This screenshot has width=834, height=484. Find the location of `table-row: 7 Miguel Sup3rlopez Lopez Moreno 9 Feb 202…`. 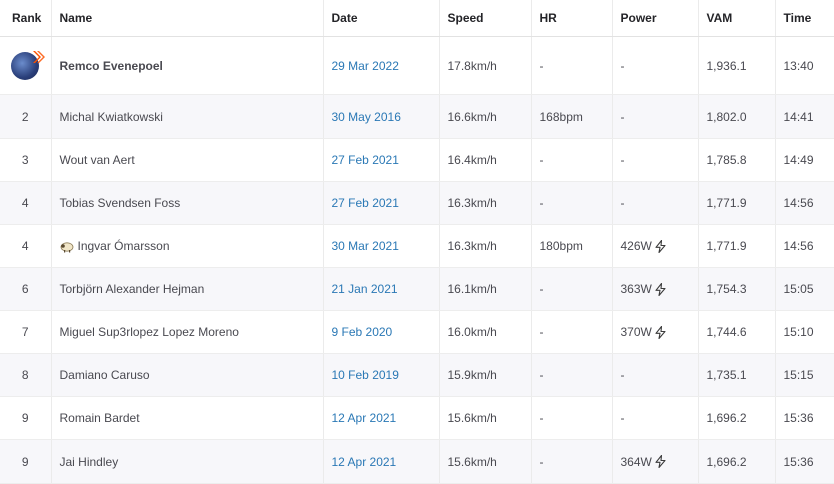

table-row: 7 Miguel Sup3rlopez Lopez Moreno 9 Feb 202… is located at coordinates (417, 332).